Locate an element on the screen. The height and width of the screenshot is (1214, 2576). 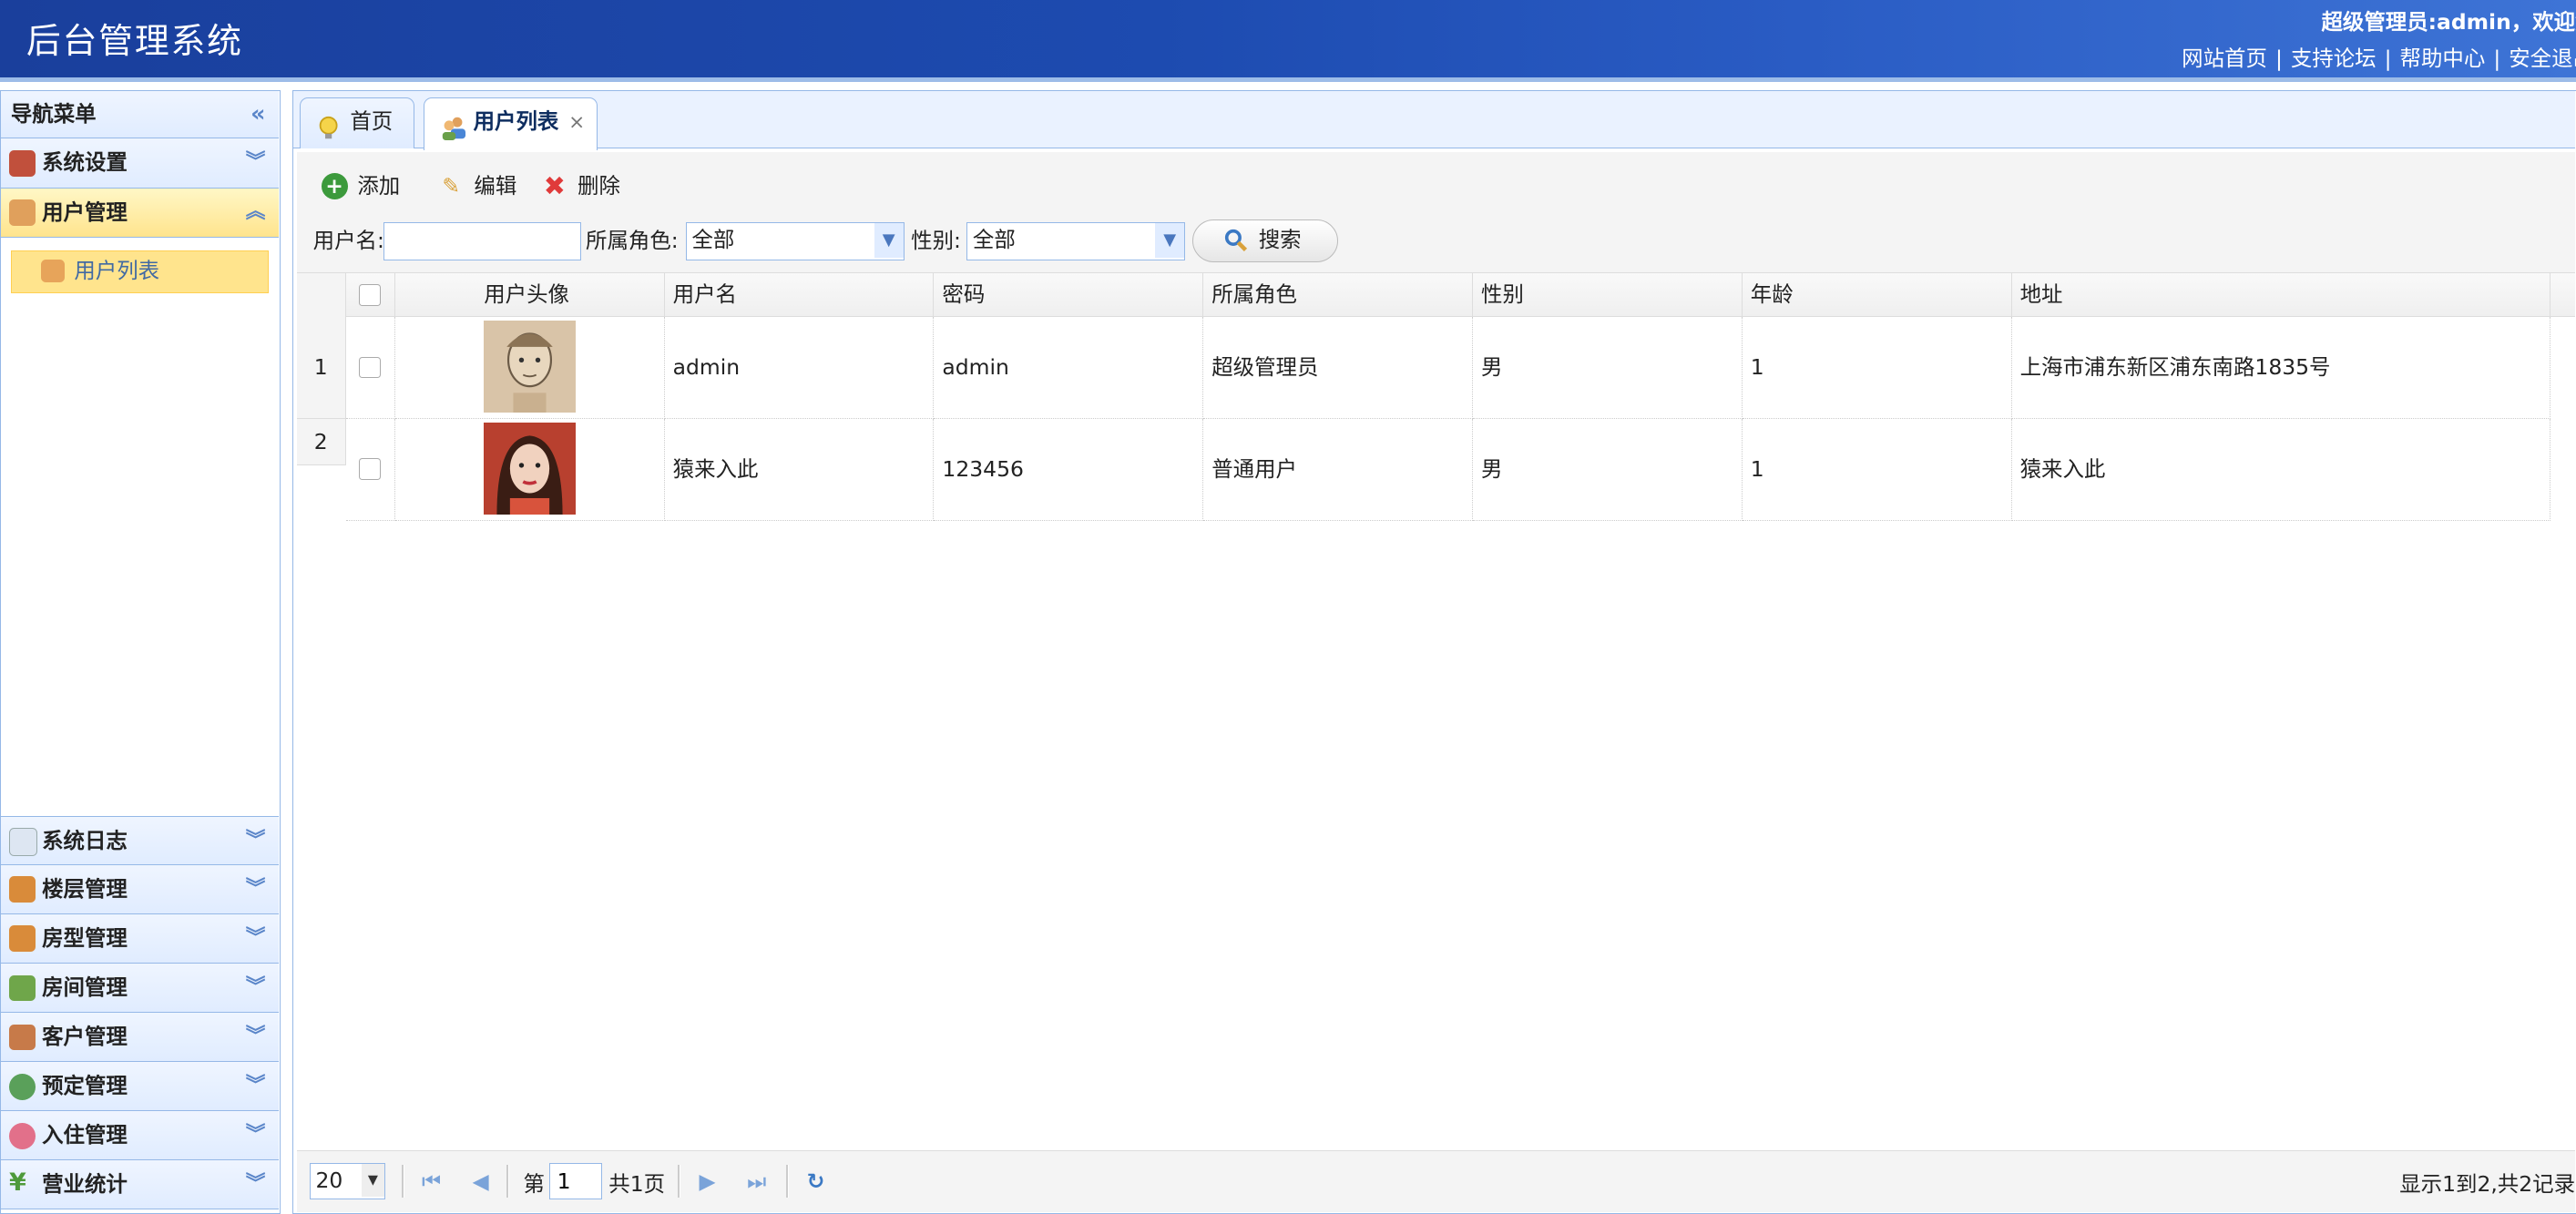
search-icon is located at coordinates (1235, 240).